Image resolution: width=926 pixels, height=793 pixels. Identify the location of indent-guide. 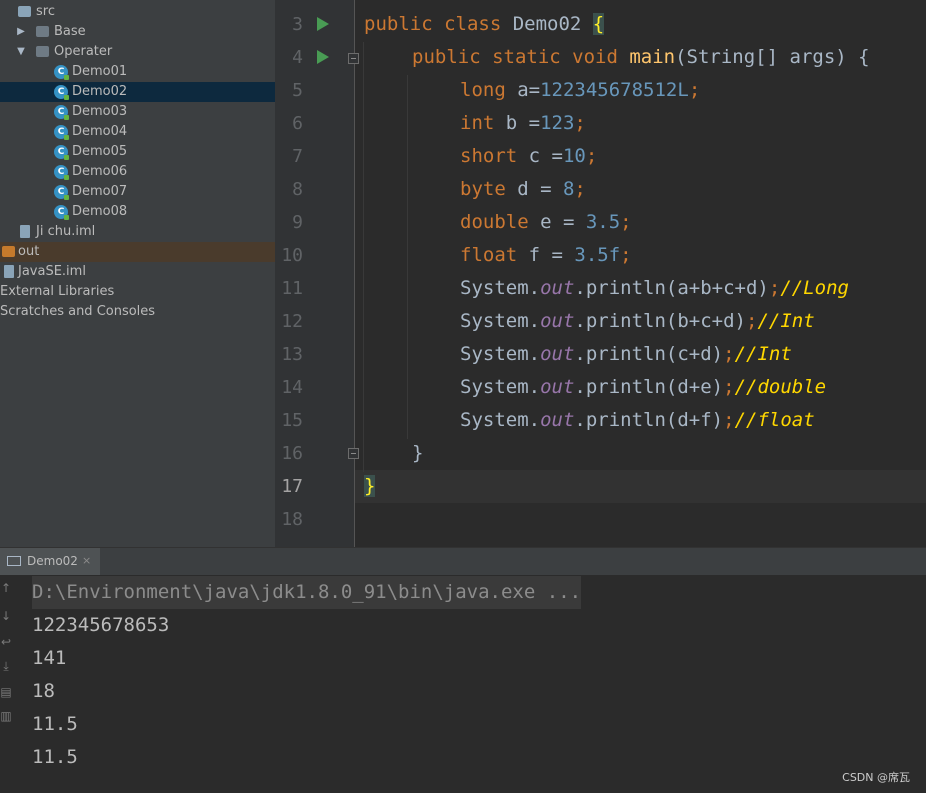
(407, 257).